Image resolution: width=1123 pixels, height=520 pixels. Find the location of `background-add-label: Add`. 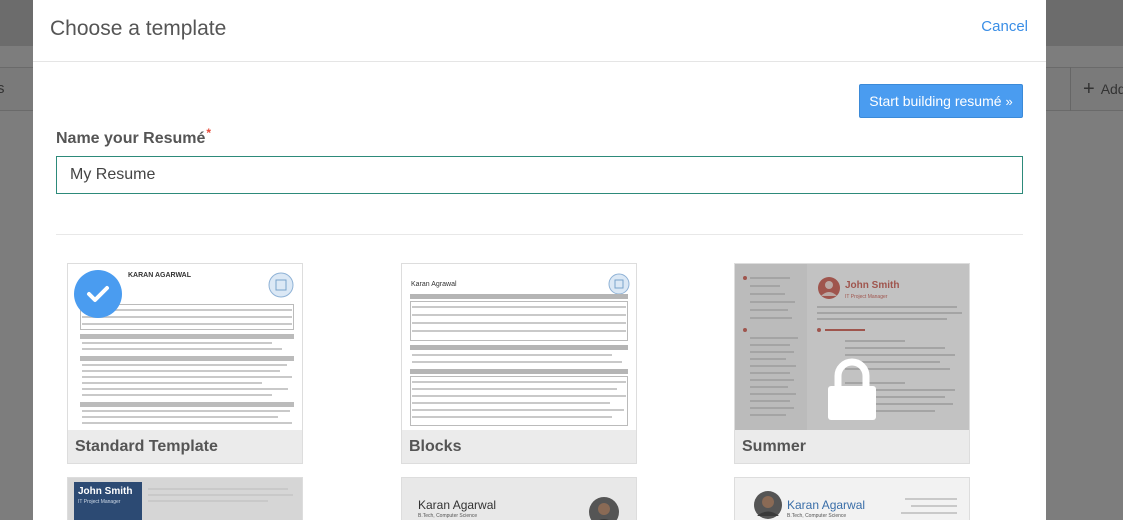

background-add-label: Add is located at coordinates (1111, 89).